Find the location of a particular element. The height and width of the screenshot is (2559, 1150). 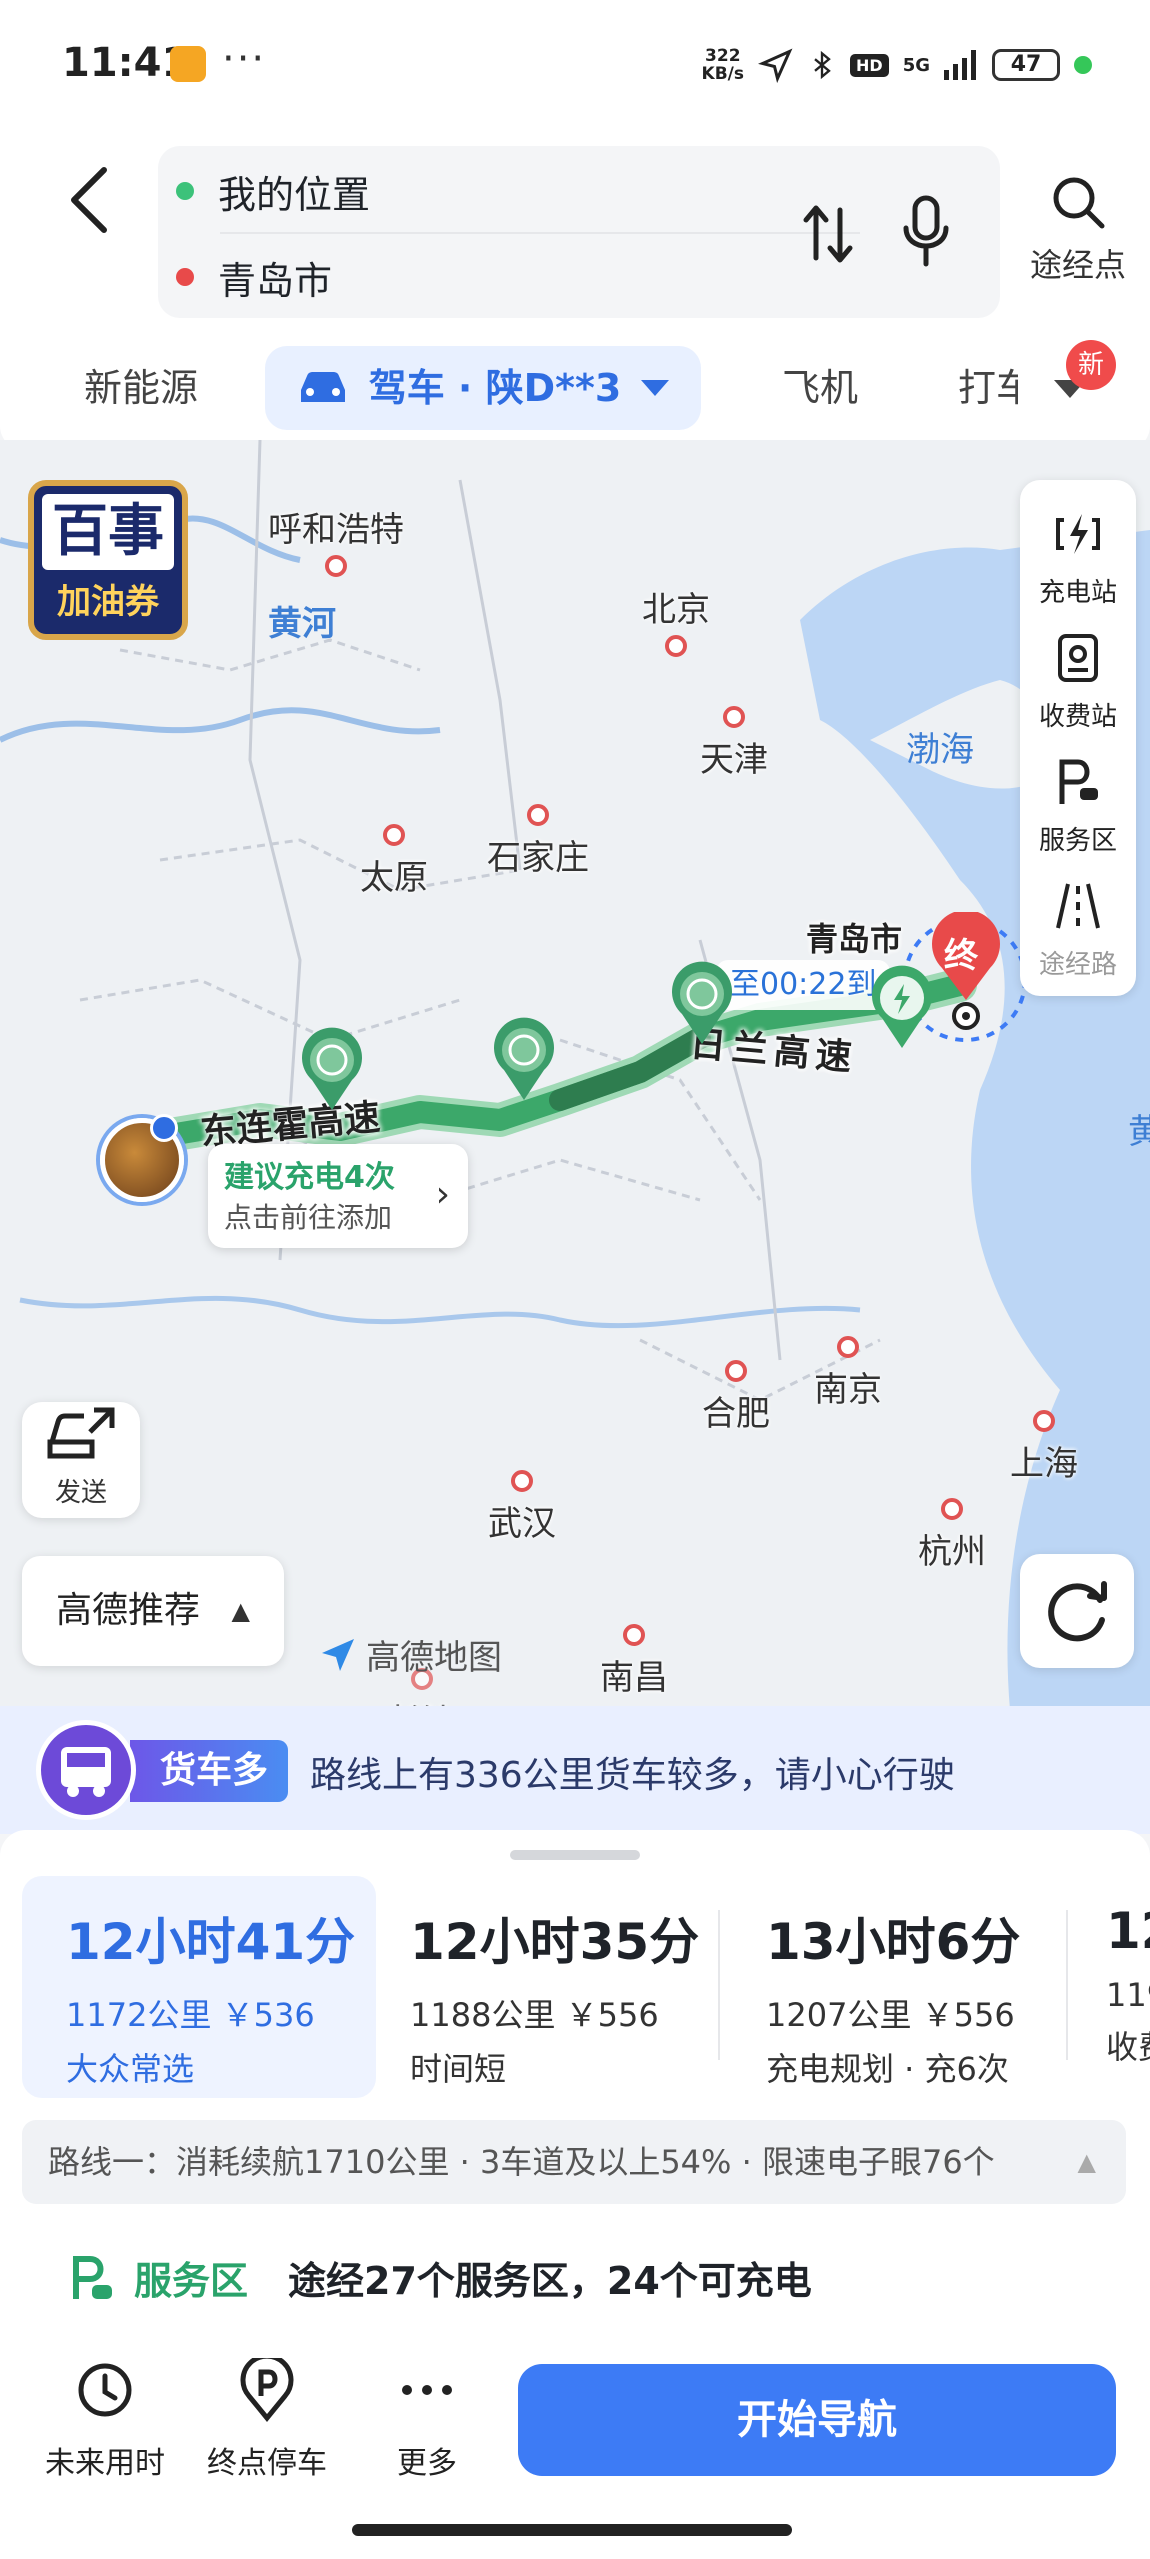

service-area-text: 途经27个服务区，24个可充电 is located at coordinates (550, 2281).